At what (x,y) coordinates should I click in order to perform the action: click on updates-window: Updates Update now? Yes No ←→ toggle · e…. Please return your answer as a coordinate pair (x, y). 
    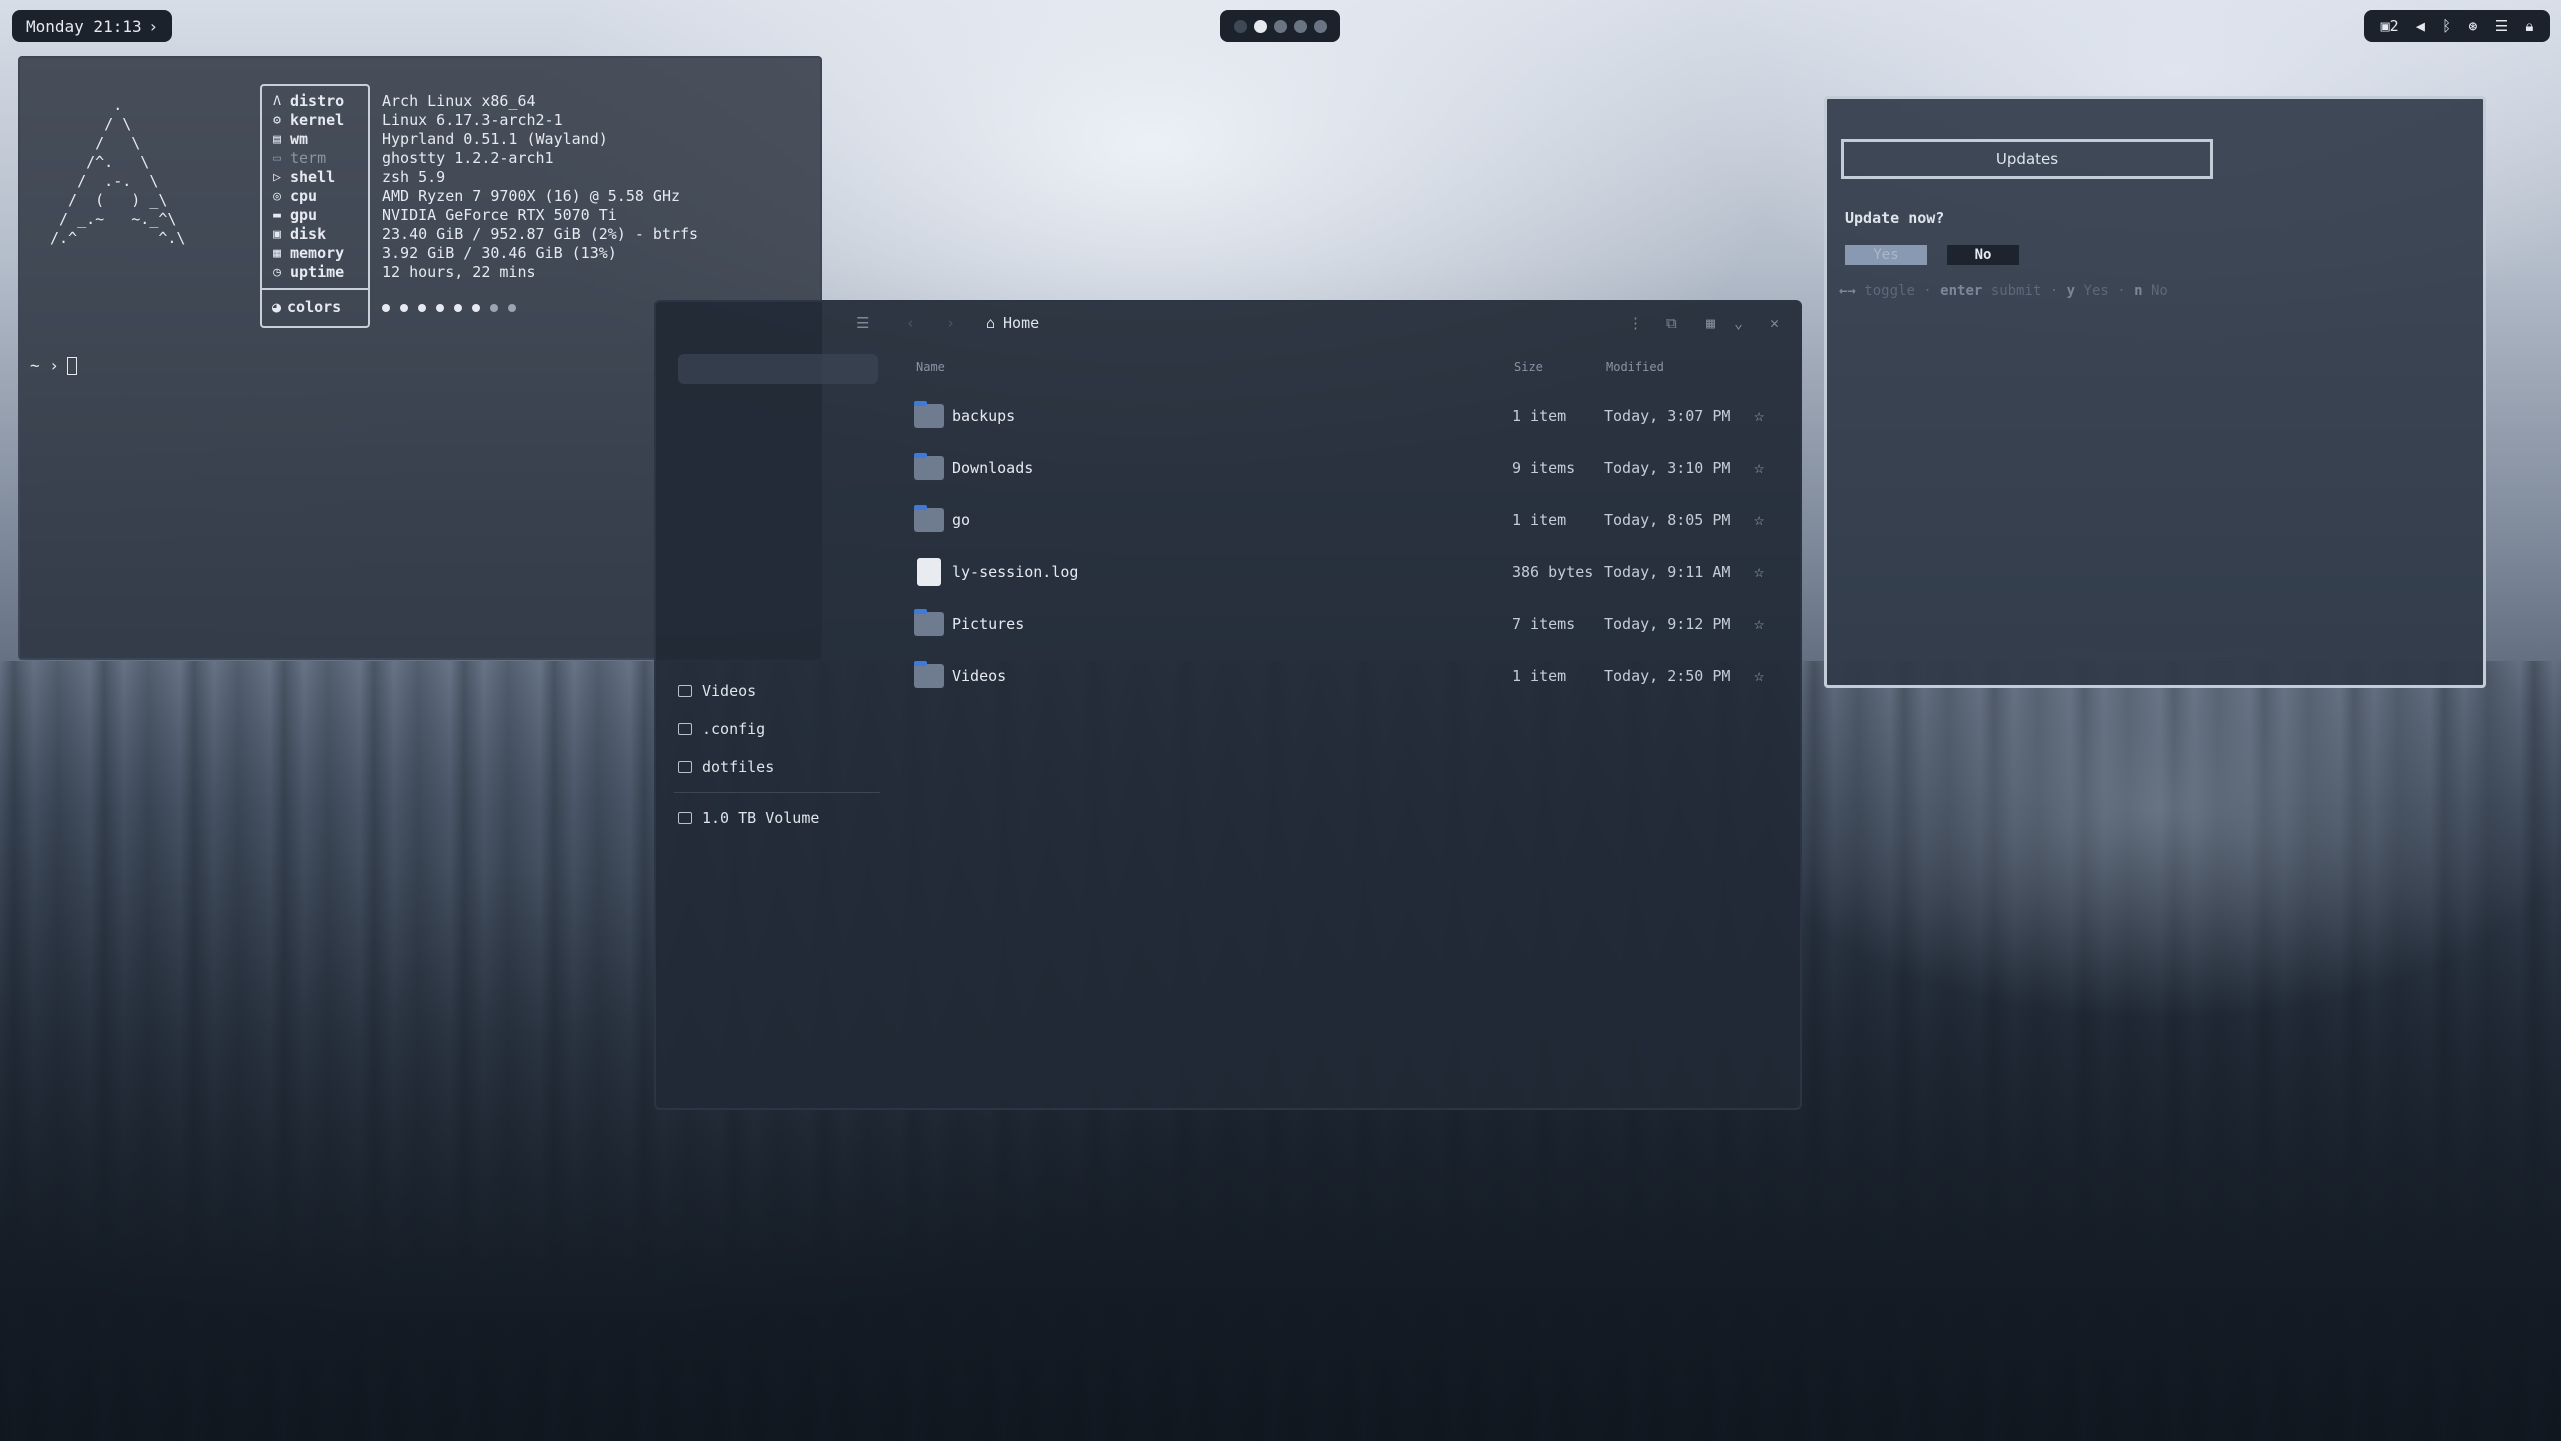
    Looking at the image, I should click on (2155, 392).